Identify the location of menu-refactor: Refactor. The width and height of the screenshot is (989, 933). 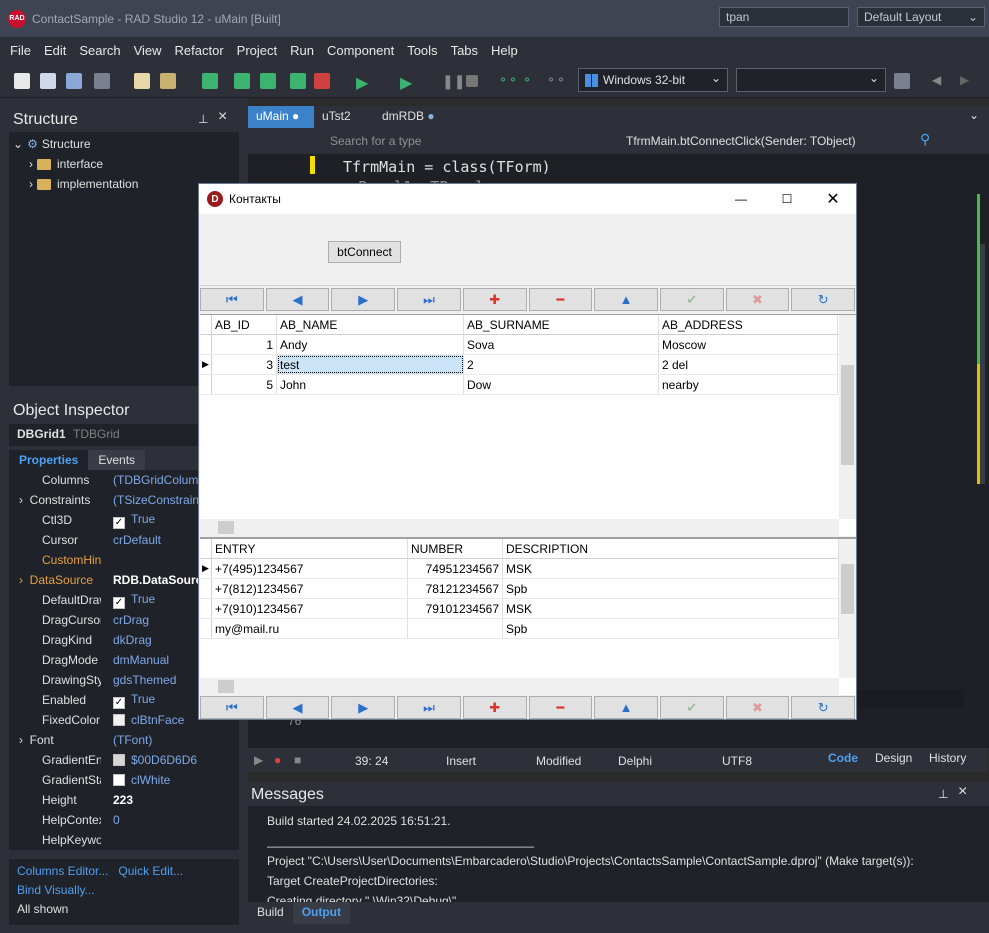
(199, 50).